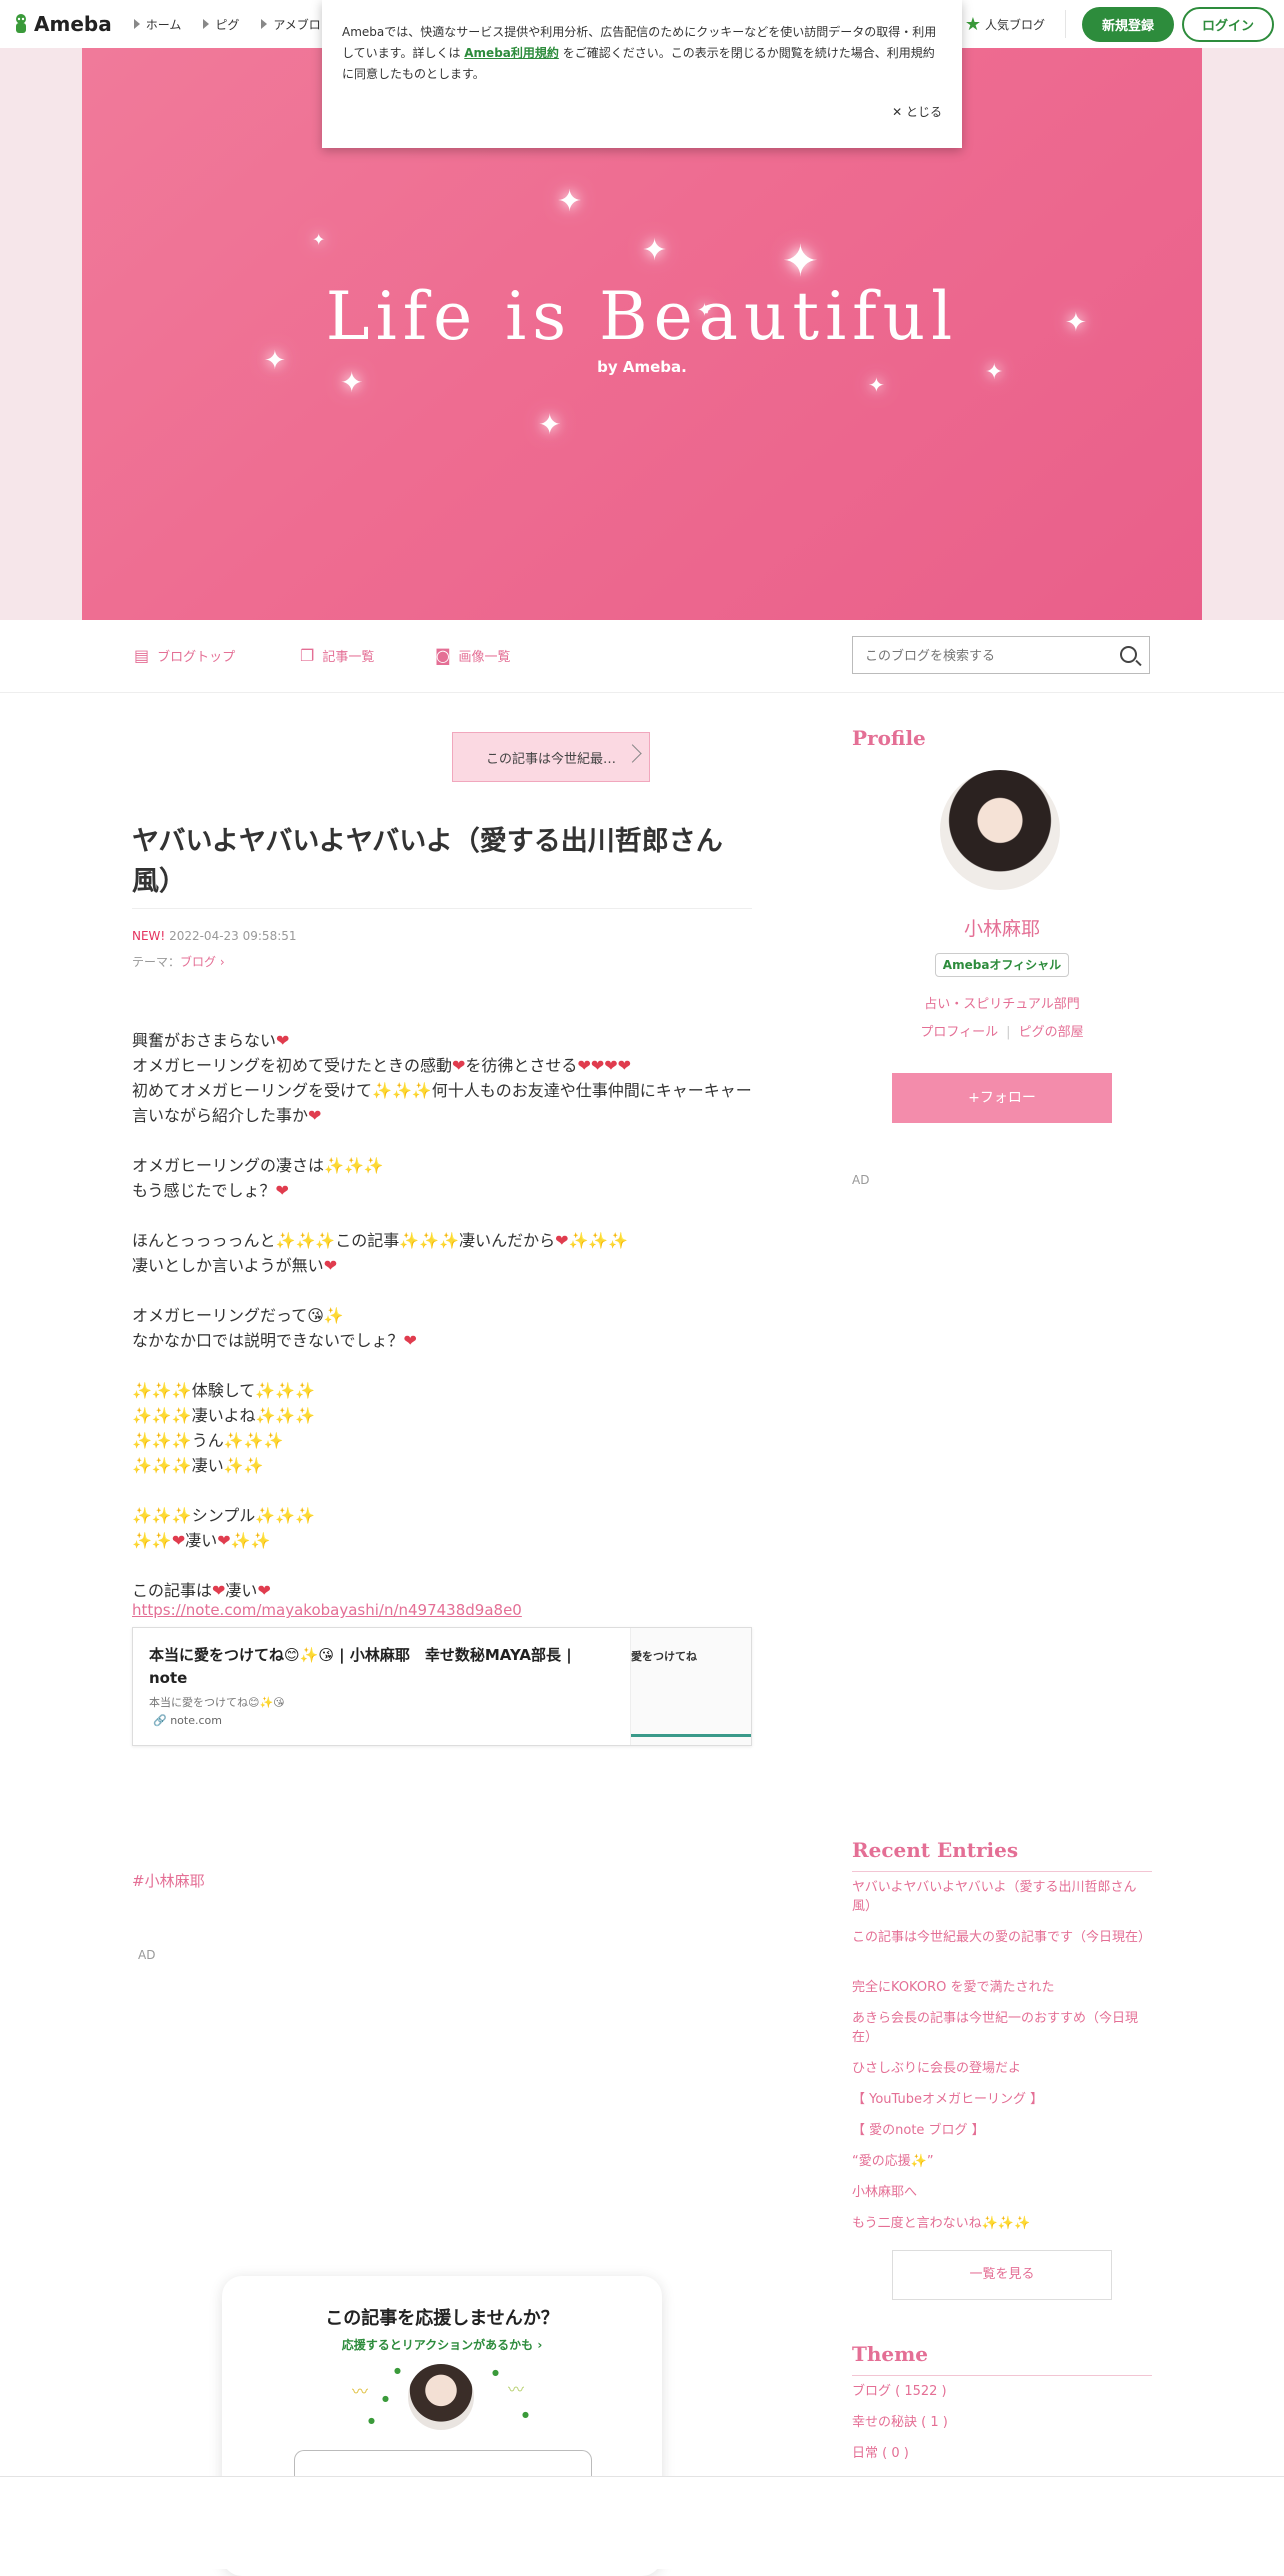 The width and height of the screenshot is (1284, 2576). Describe the element at coordinates (511, 53) in the screenshot. I see `terms-link: Ameba利用規約` at that location.